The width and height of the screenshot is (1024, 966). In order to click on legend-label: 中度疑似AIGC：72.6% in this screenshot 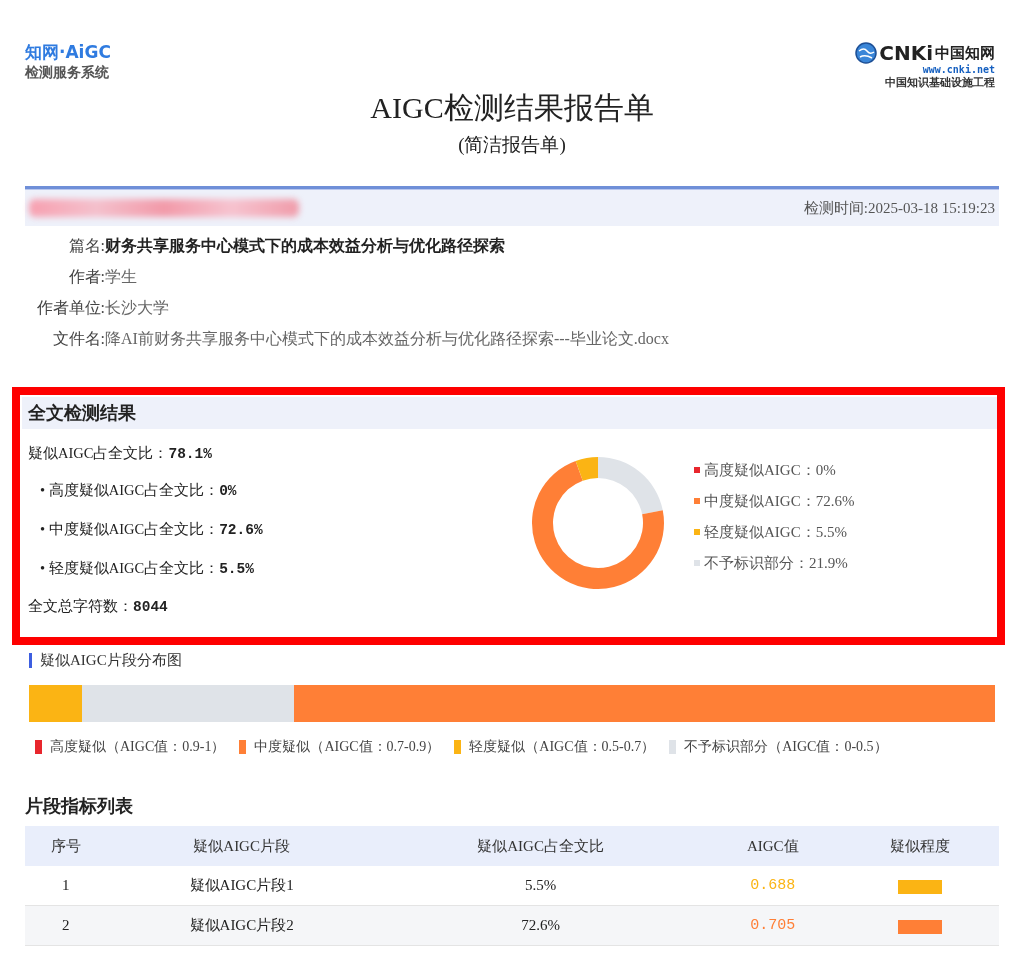, I will do `click(779, 501)`.